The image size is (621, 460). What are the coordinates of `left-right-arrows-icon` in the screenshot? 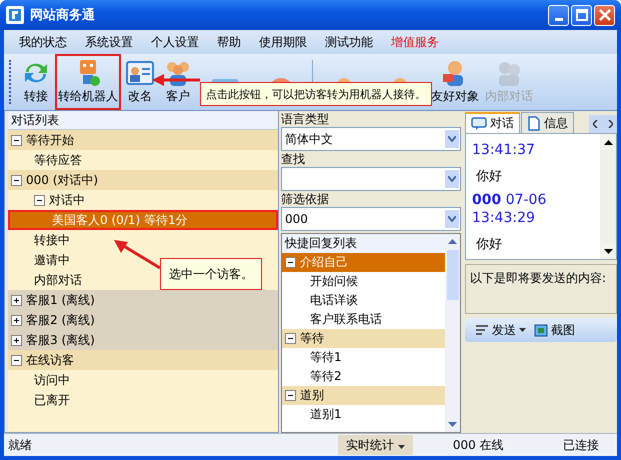 It's located at (603, 124).